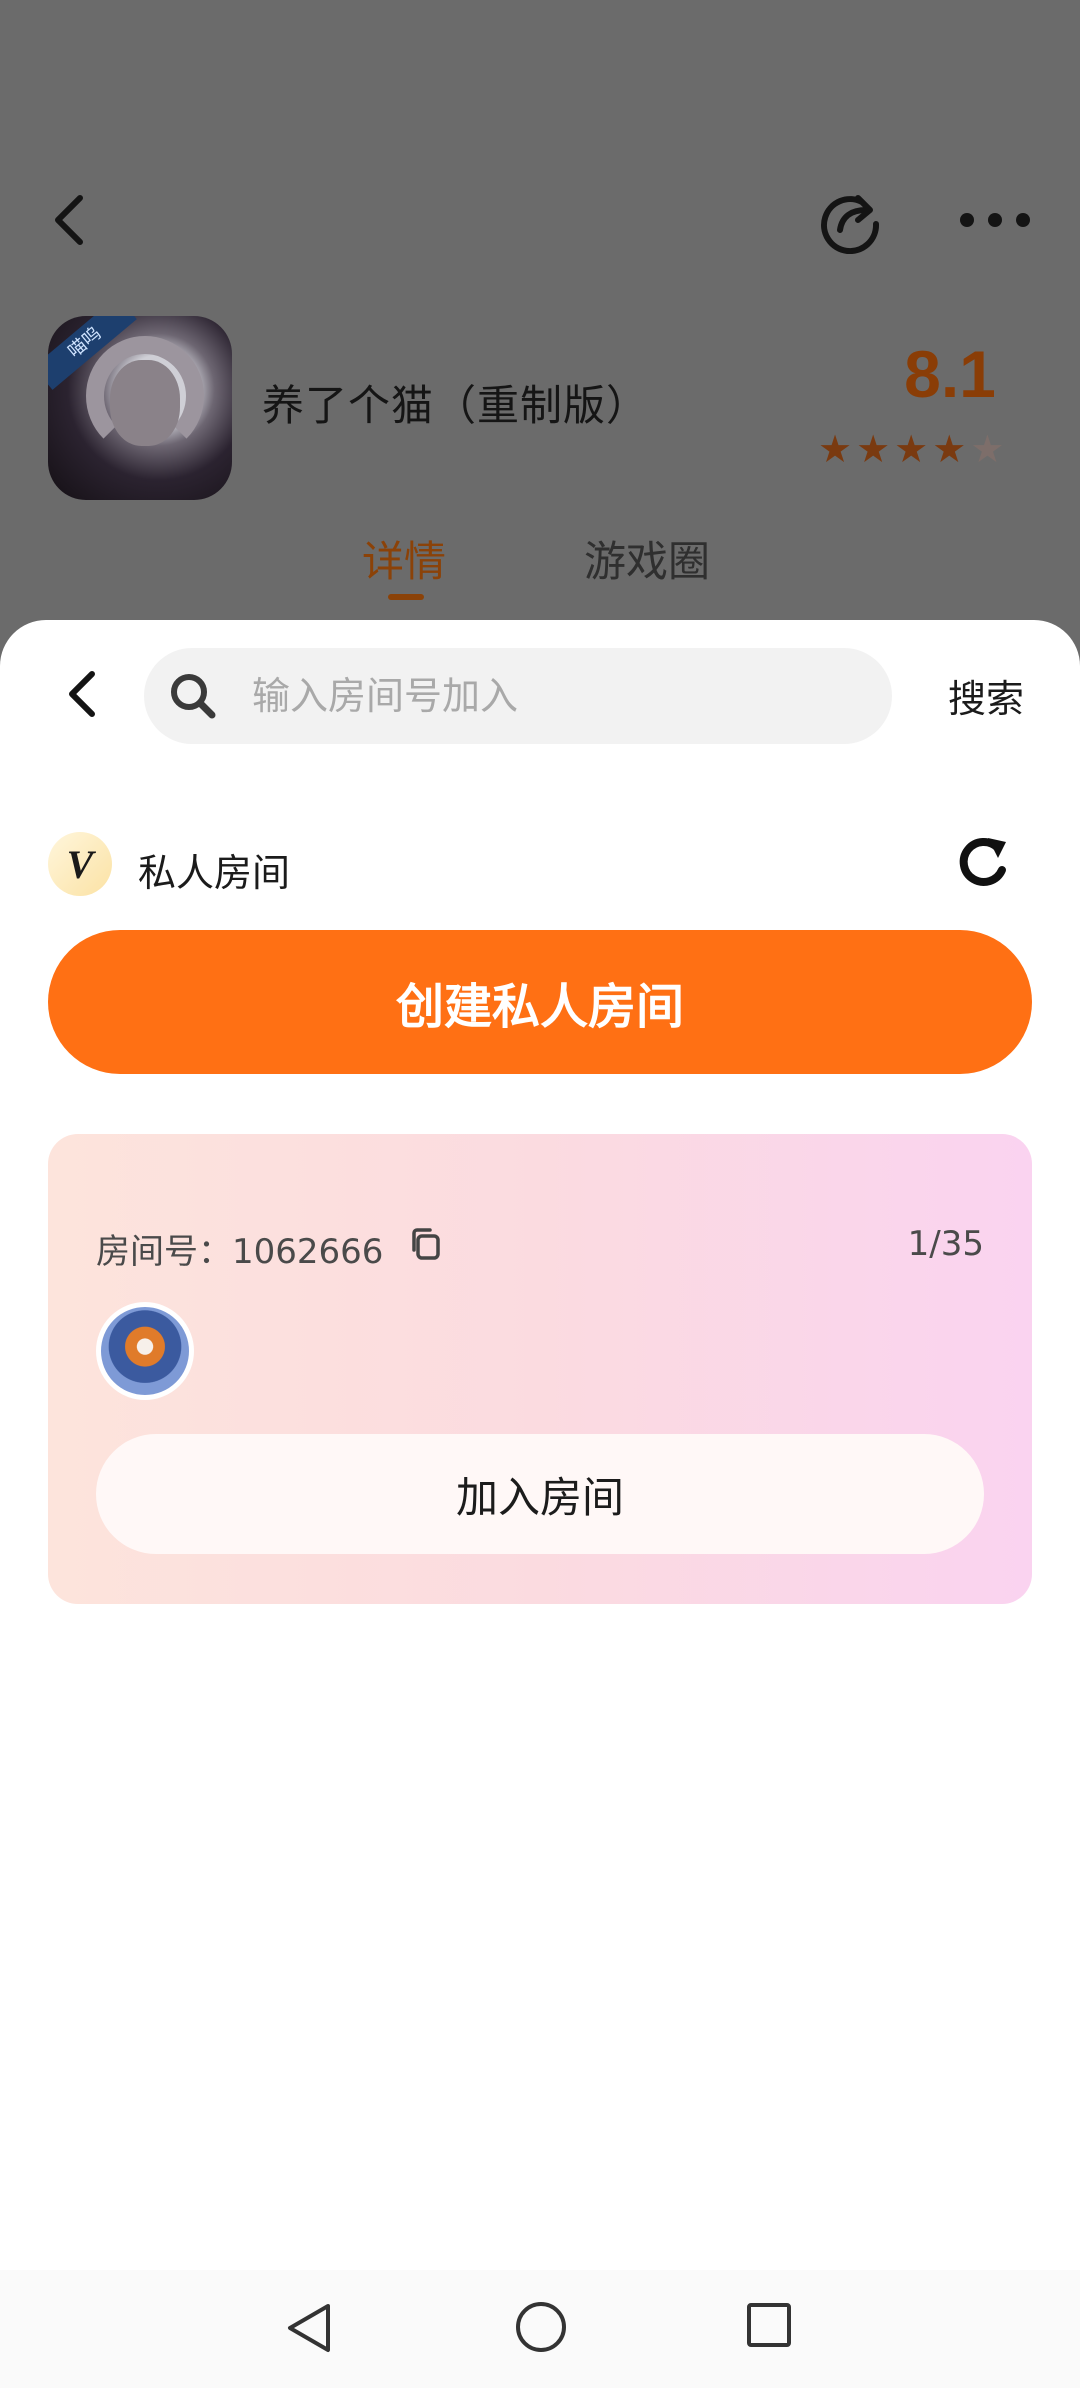  Describe the element at coordinates (309, 2328) in the screenshot. I see `triangle-back-icon` at that location.